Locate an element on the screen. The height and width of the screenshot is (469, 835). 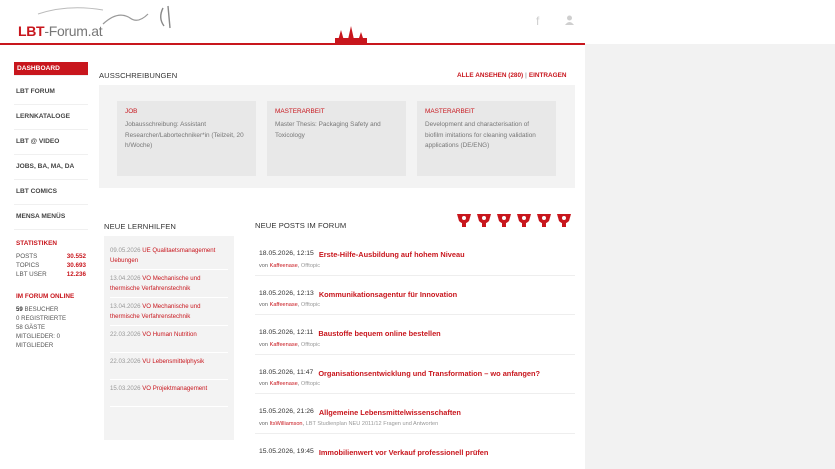
stats-heading: STATISTIKEN is located at coordinates (36, 243).